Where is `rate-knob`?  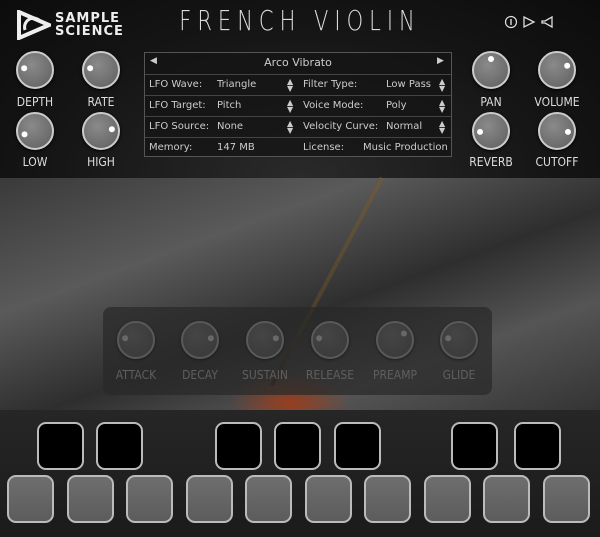 rate-knob is located at coordinates (101, 70).